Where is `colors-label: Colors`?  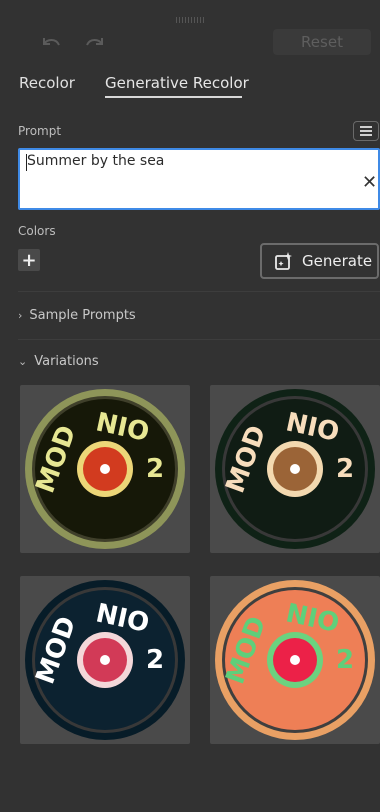 colors-label: Colors is located at coordinates (37, 231).